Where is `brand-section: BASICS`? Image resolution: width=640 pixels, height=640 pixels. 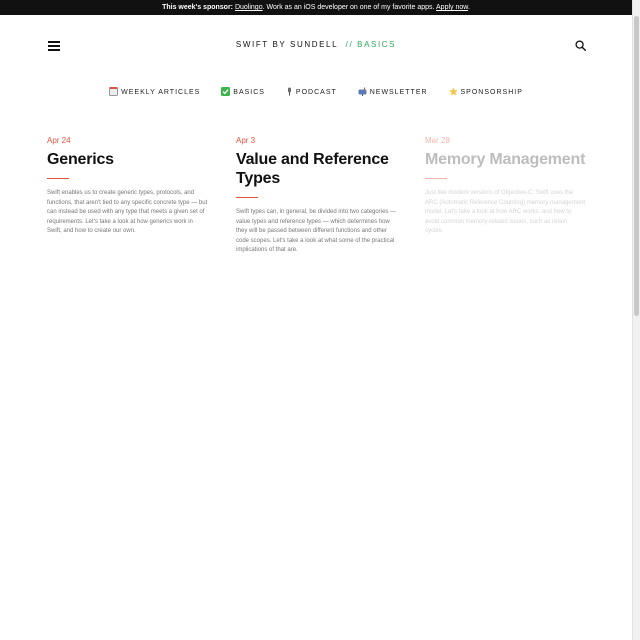 brand-section: BASICS is located at coordinates (376, 44).